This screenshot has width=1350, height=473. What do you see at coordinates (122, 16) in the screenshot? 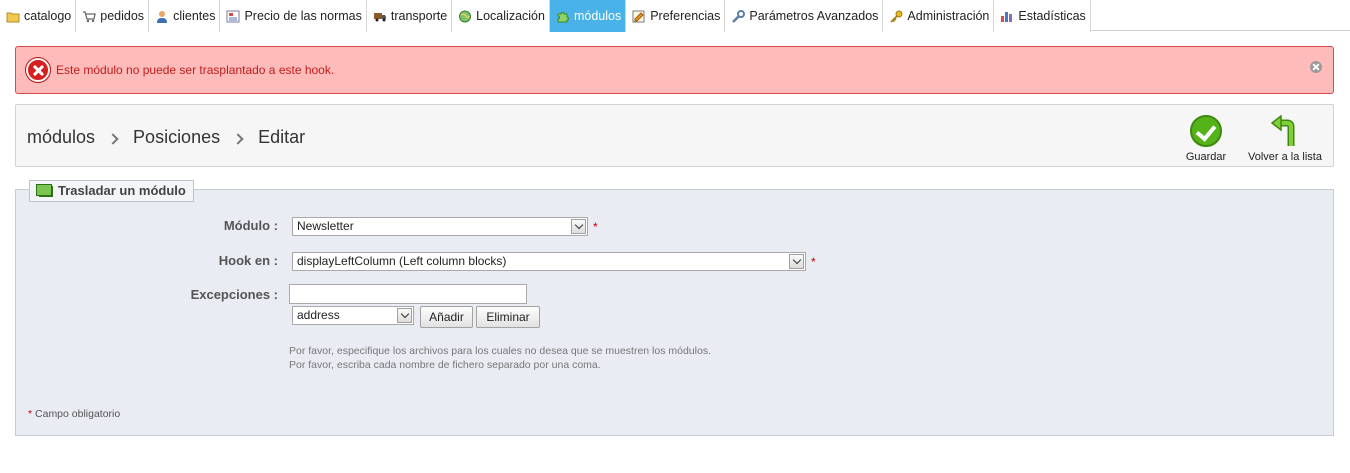
I see `tab-label: pedidos` at bounding box center [122, 16].